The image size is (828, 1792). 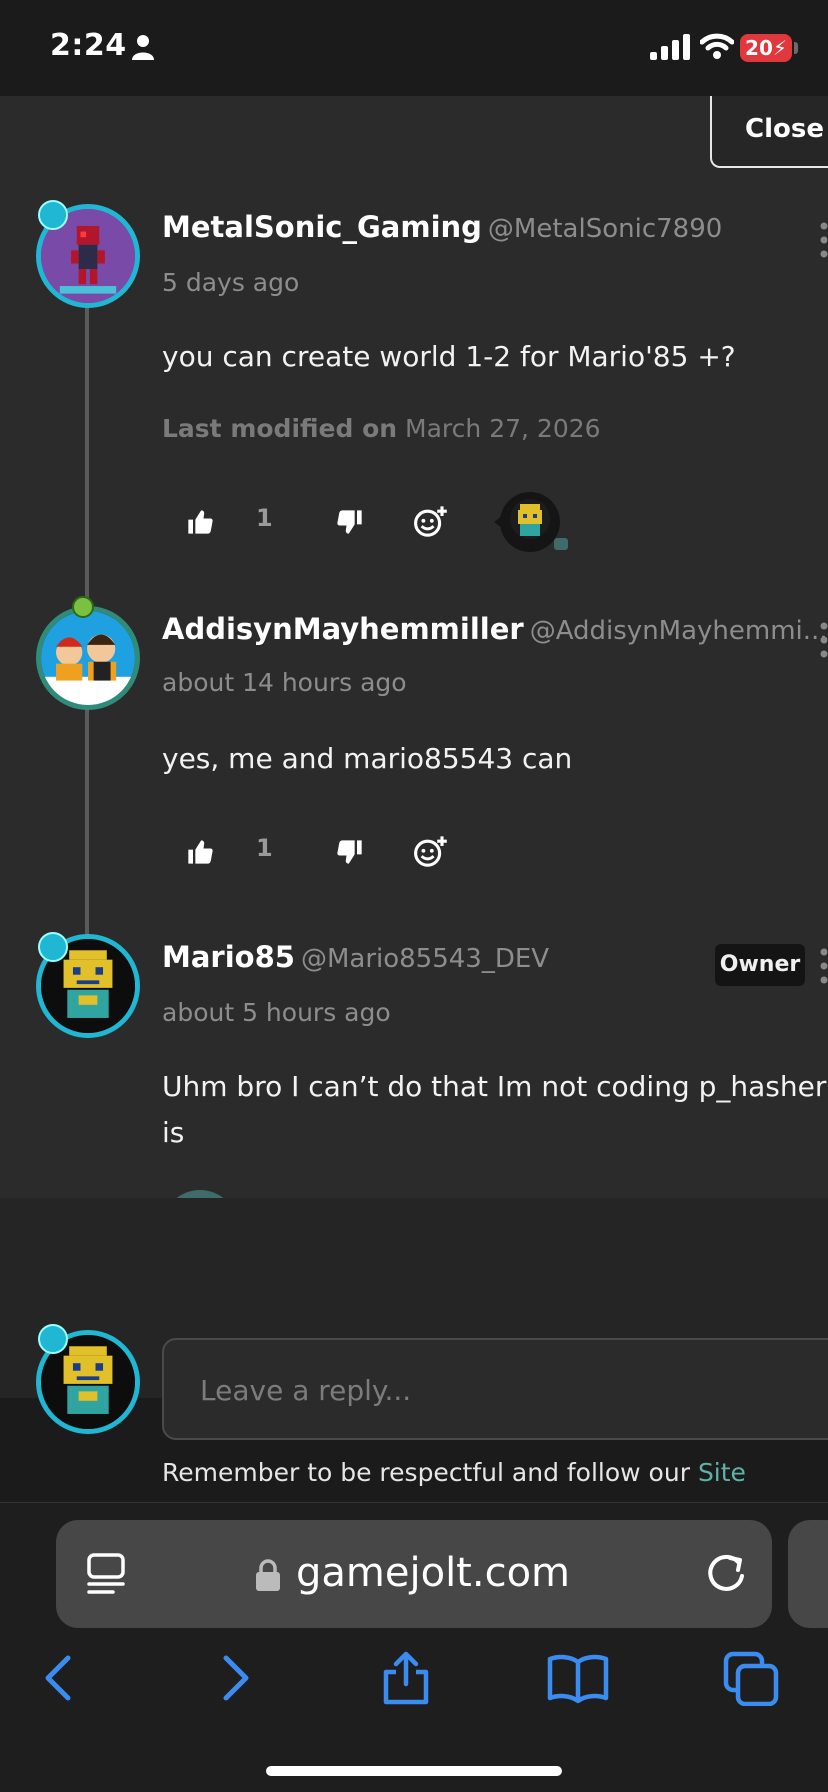 I want to click on modified-date: March 27, 2026, so click(x=503, y=428).